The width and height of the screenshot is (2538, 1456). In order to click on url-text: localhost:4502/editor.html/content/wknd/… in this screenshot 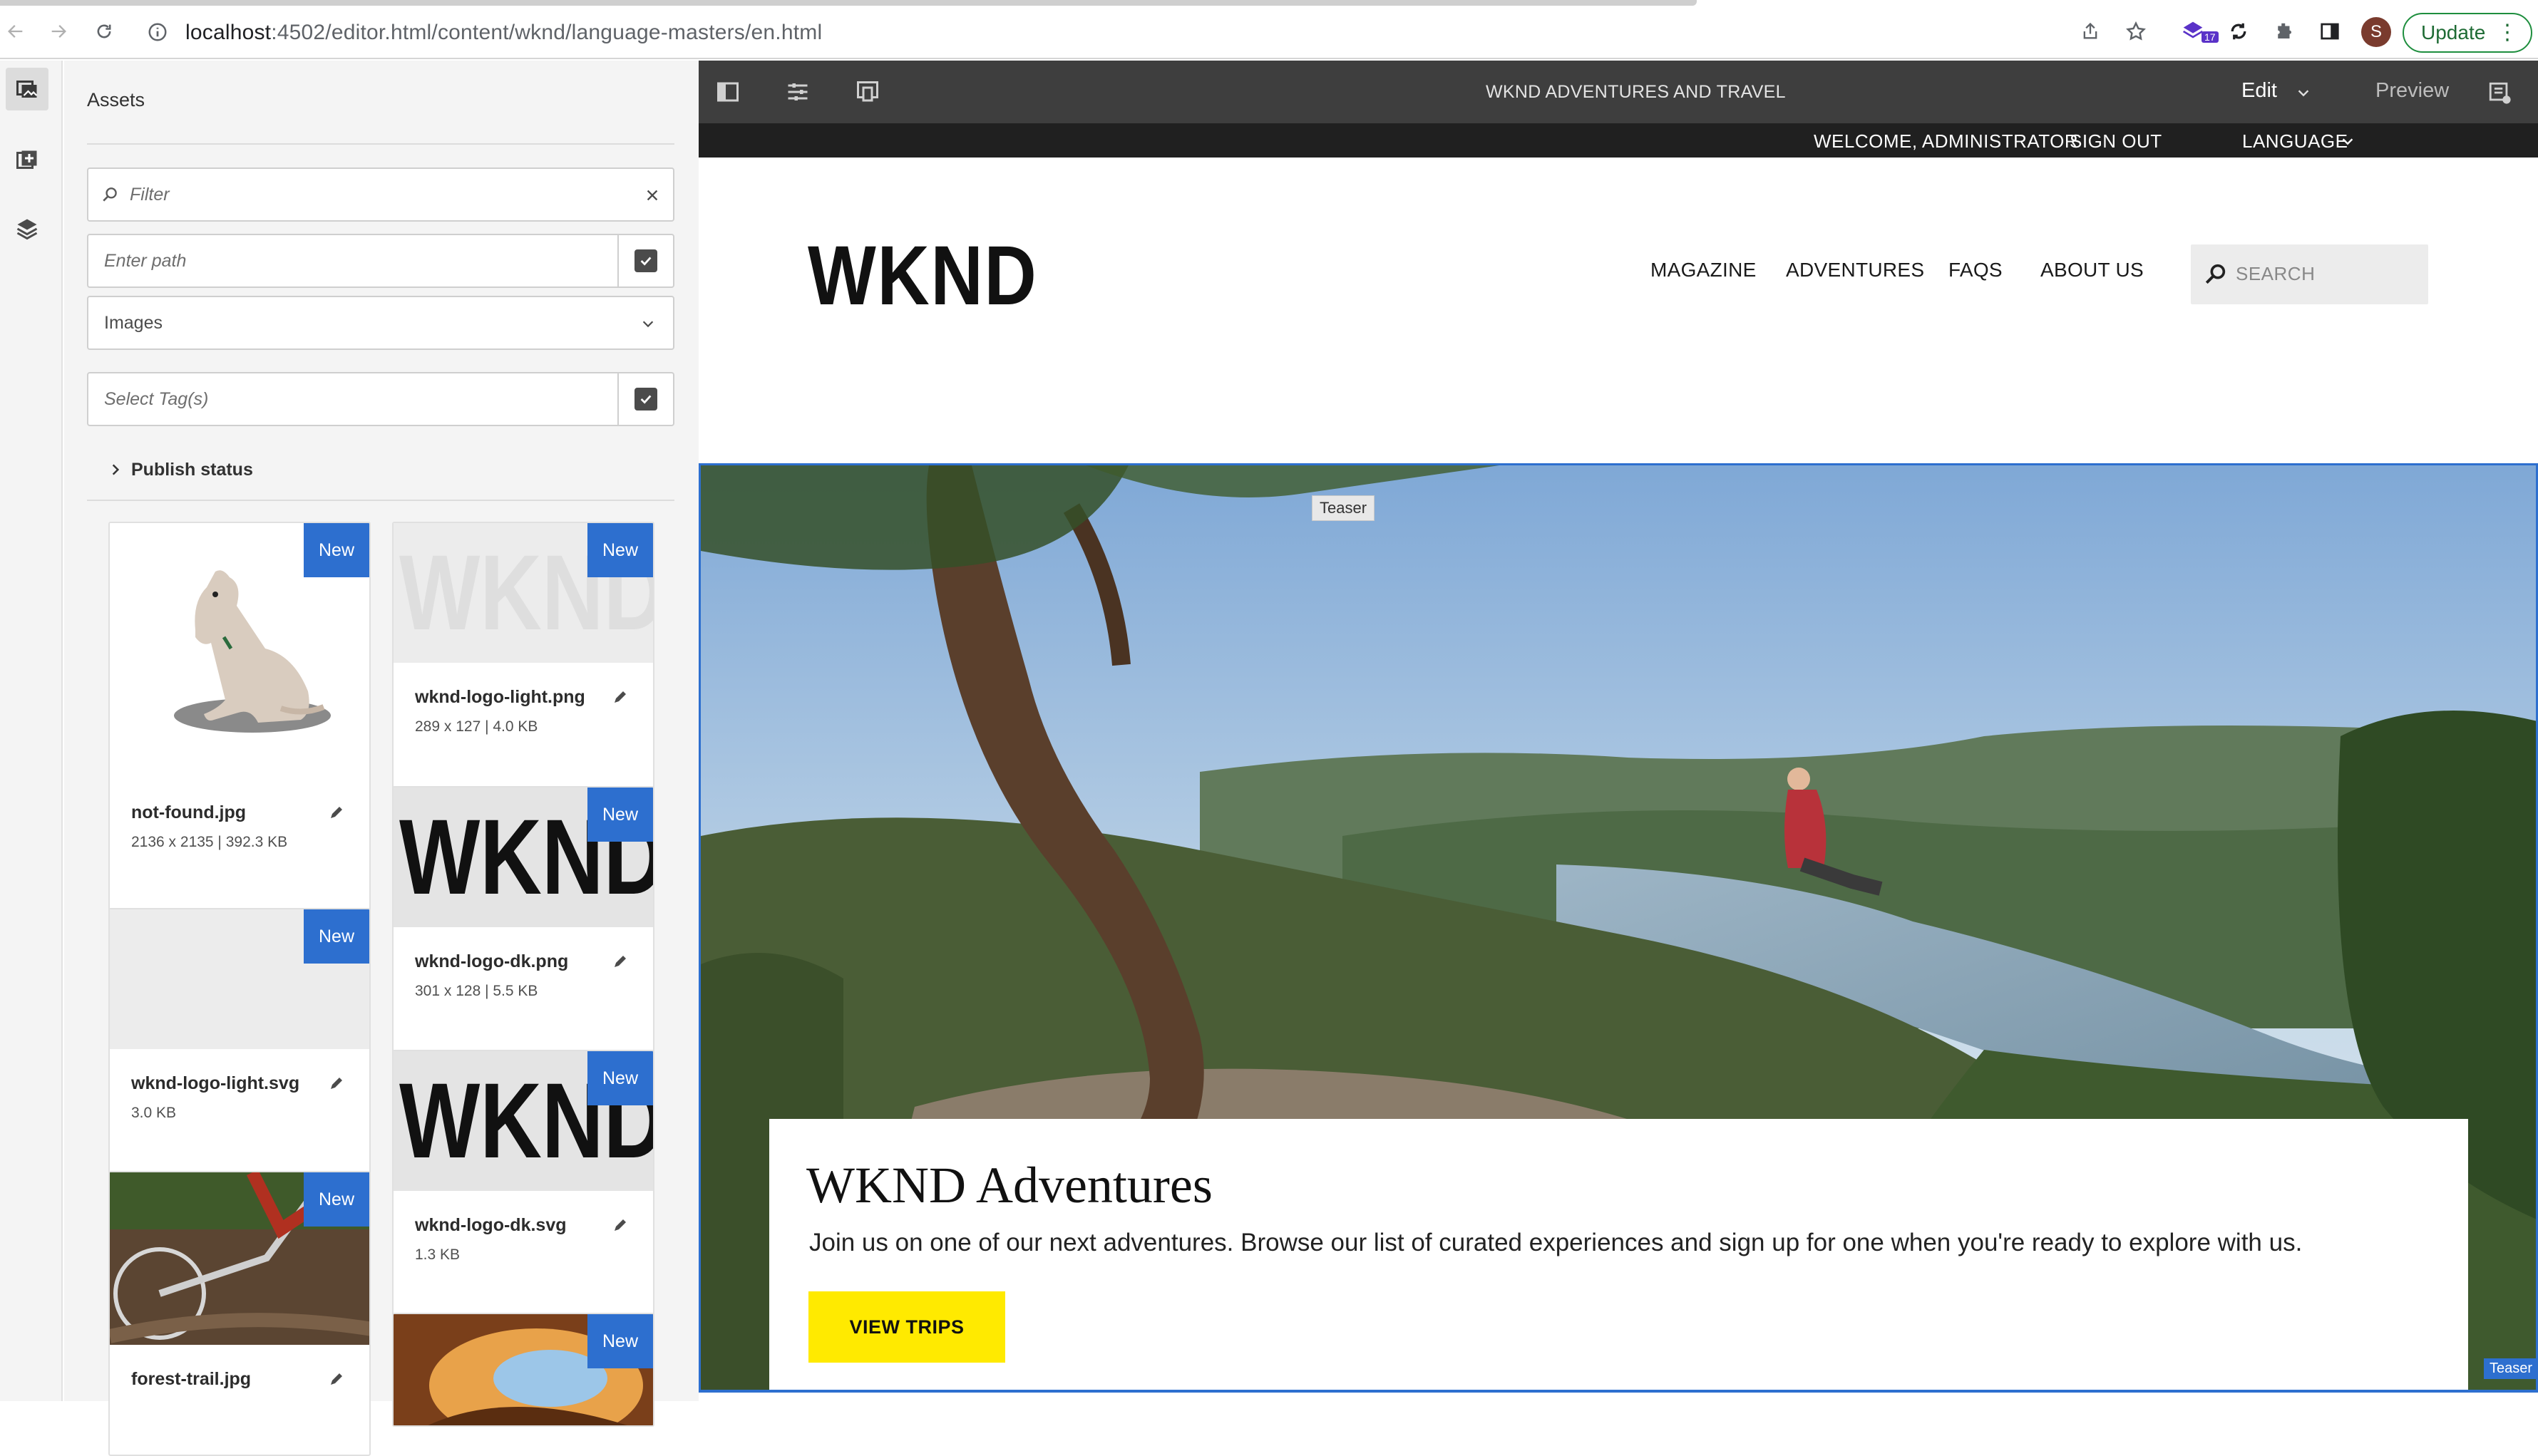, I will do `click(504, 32)`.